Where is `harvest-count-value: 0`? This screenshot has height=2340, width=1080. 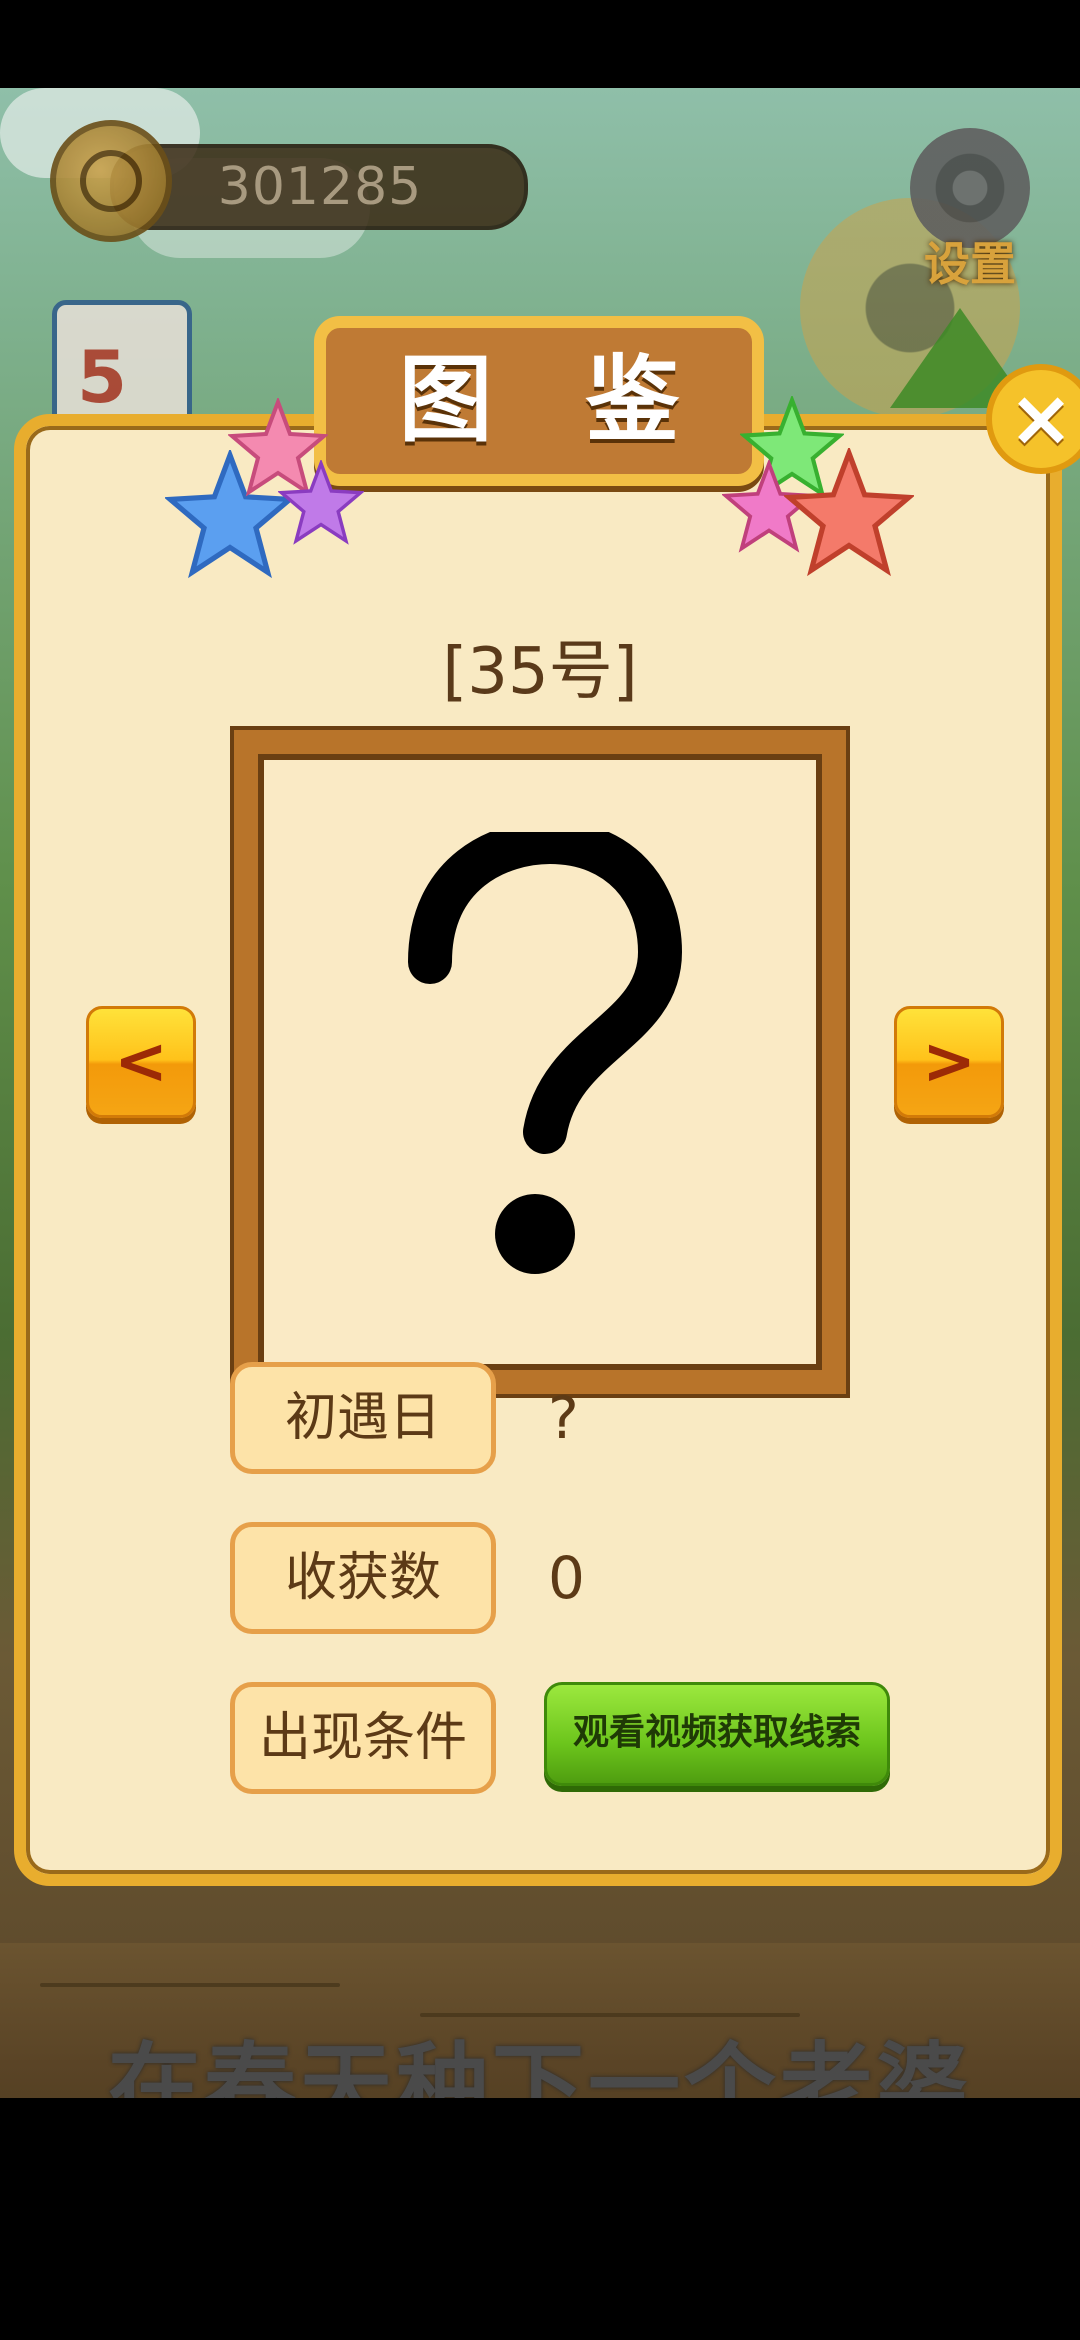
harvest-count-value: 0 is located at coordinates (566, 1578).